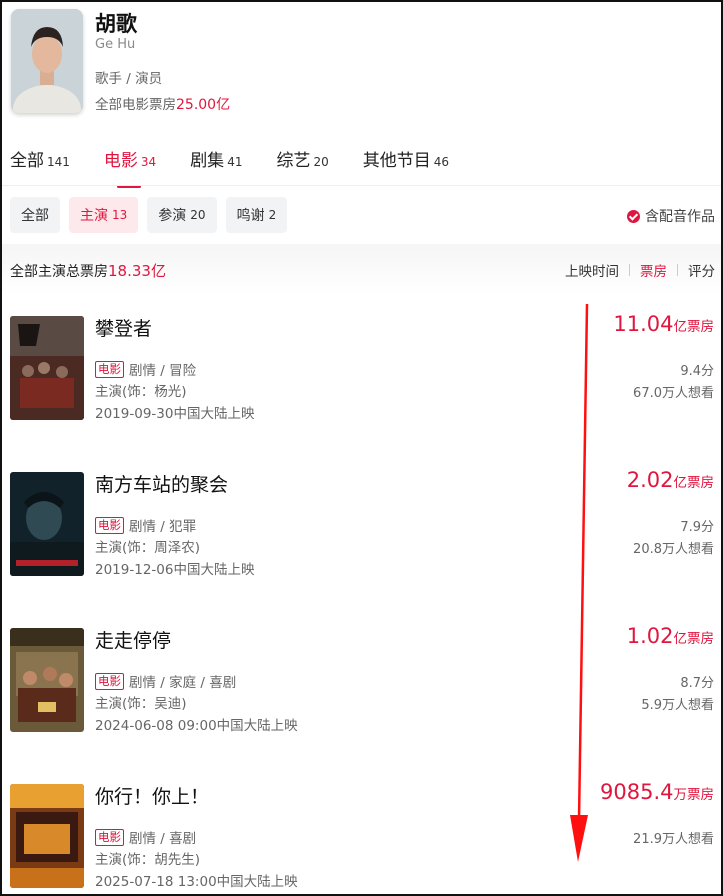 This screenshot has width=723, height=896. Describe the element at coordinates (137, 271) in the screenshot. I see `summary-value: 18.33亿` at that location.